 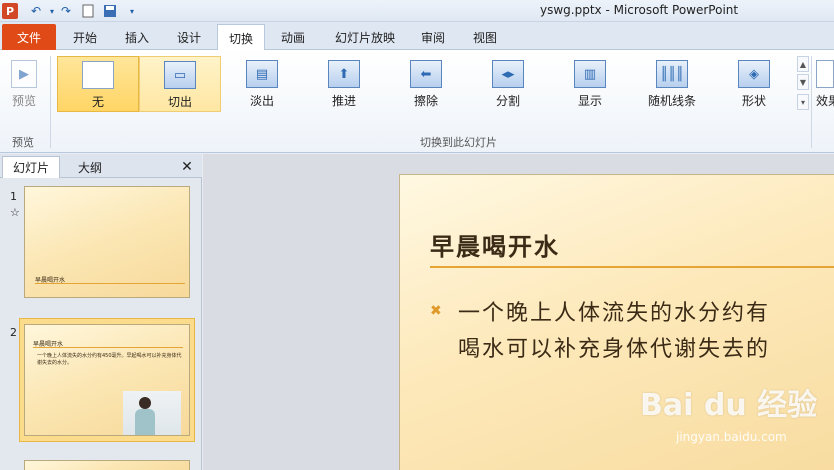 What do you see at coordinates (88, 11) in the screenshot?
I see `new-file-icon` at bounding box center [88, 11].